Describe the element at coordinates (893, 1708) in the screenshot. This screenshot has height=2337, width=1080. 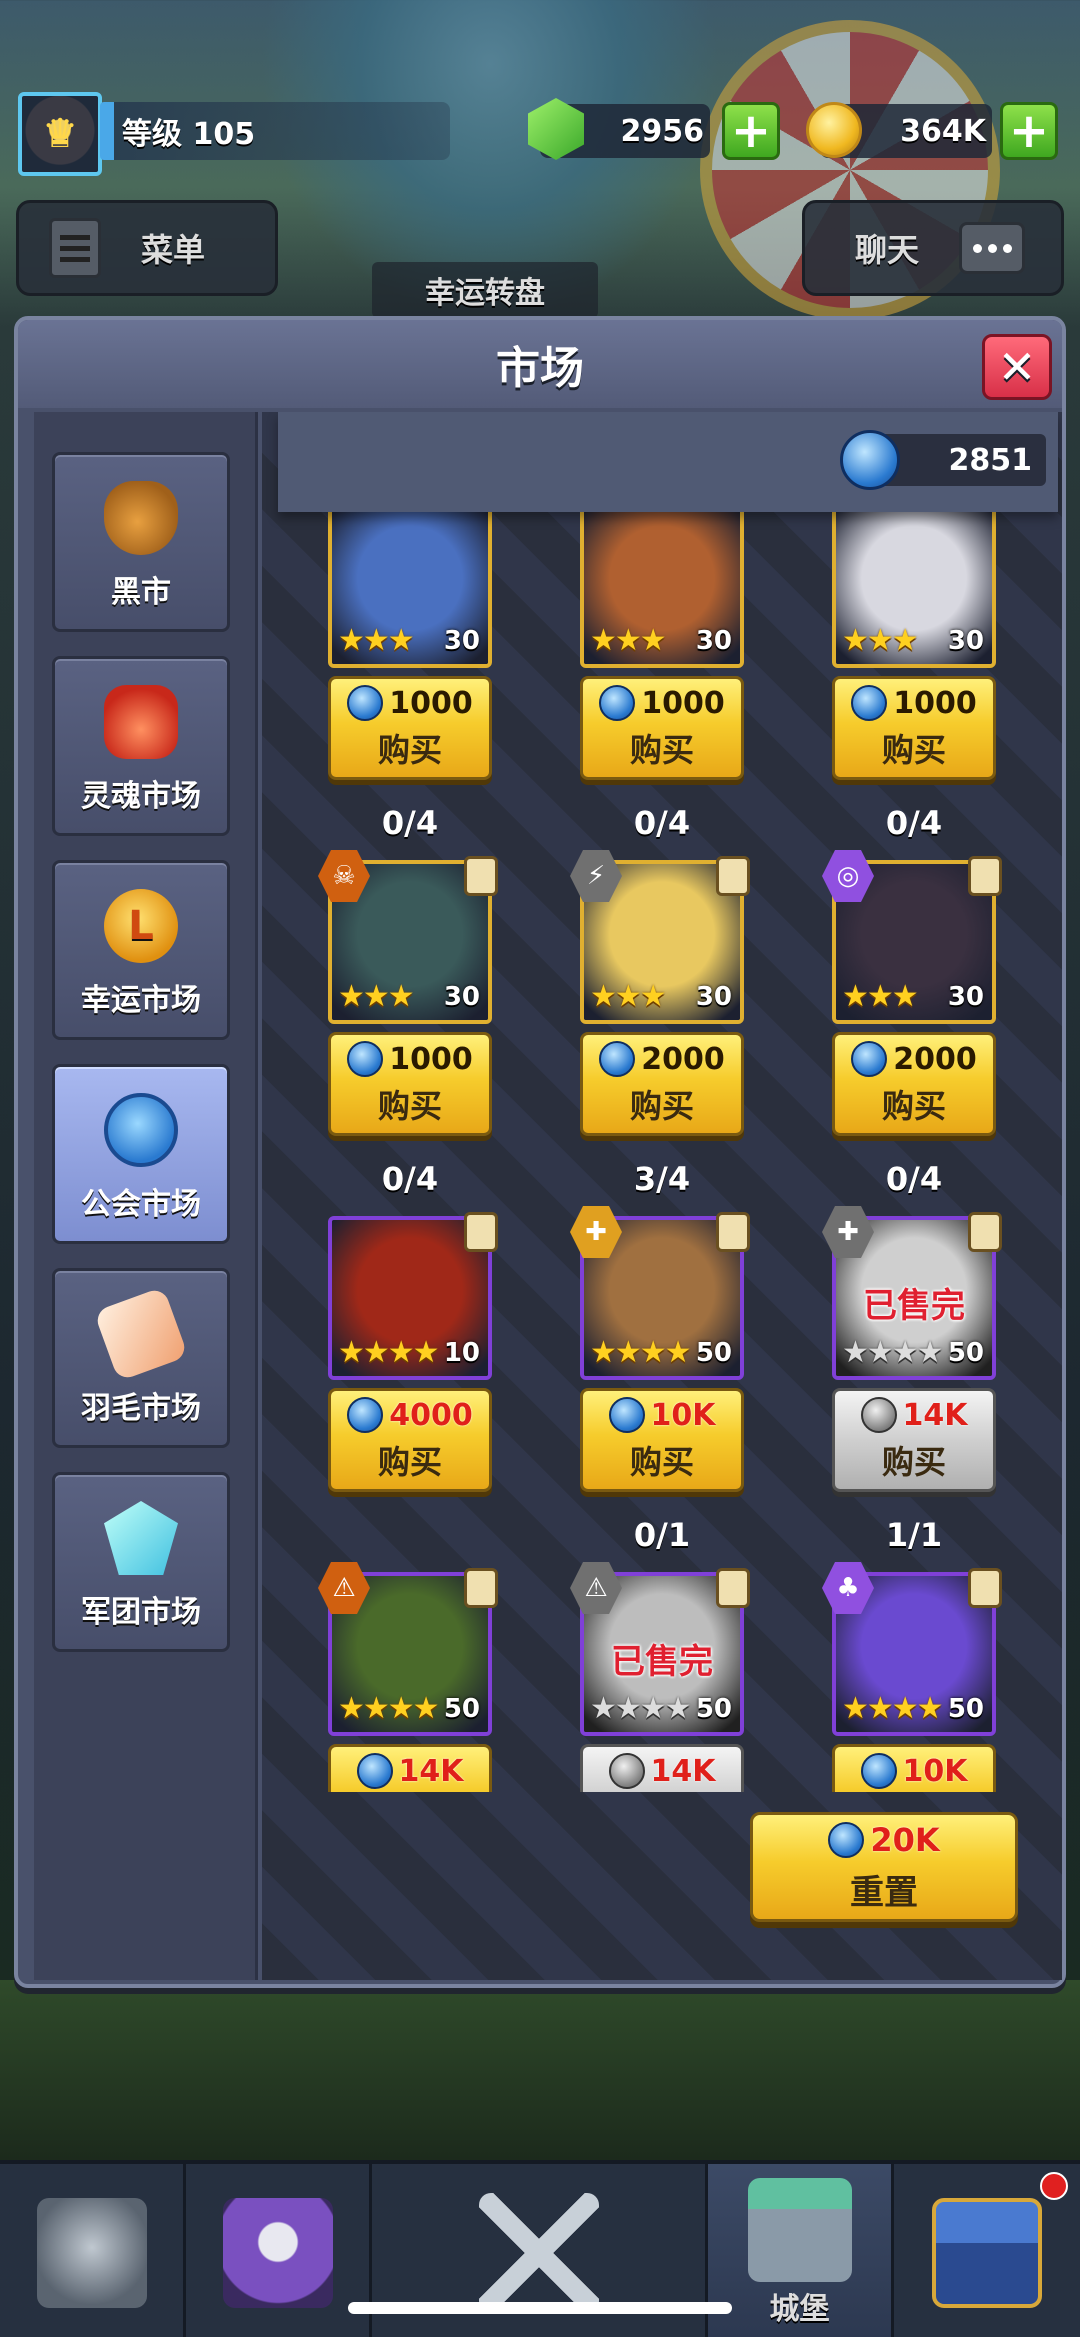
I see `star-rating: ★★★★` at that location.